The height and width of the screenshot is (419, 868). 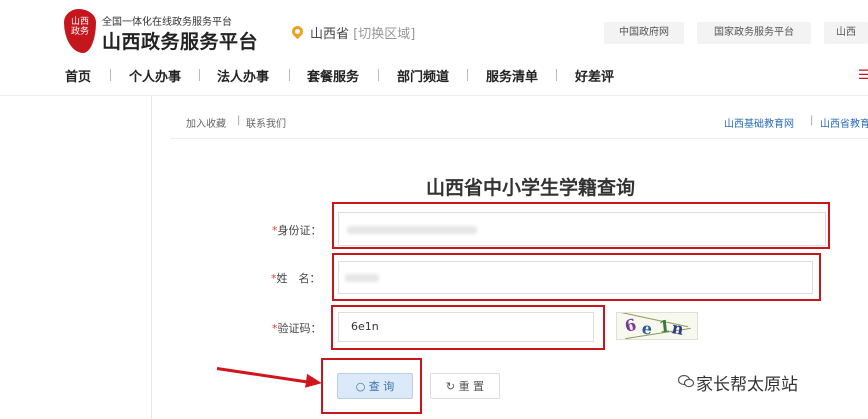 What do you see at coordinates (644, 33) in the screenshot?
I see `top-link-gov: 中国政府网` at bounding box center [644, 33].